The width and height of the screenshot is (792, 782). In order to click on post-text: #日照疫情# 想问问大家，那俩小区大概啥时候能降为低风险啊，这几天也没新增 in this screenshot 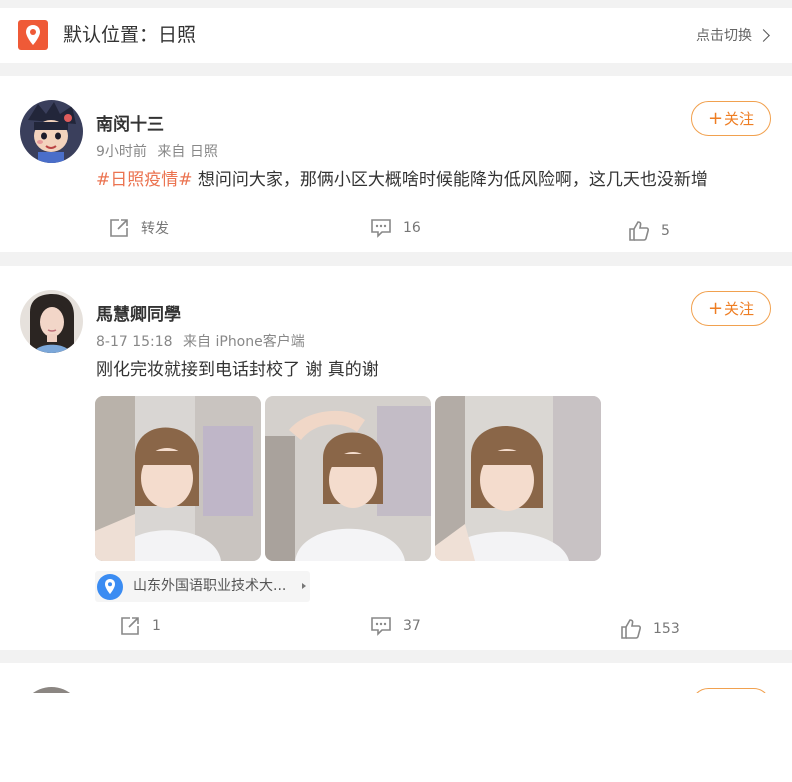, I will do `click(434, 180)`.